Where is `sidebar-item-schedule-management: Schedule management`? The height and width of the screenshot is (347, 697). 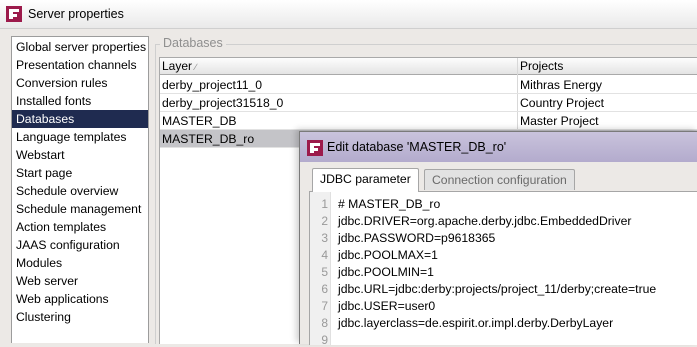 sidebar-item-schedule-management: Schedule management is located at coordinates (80, 209).